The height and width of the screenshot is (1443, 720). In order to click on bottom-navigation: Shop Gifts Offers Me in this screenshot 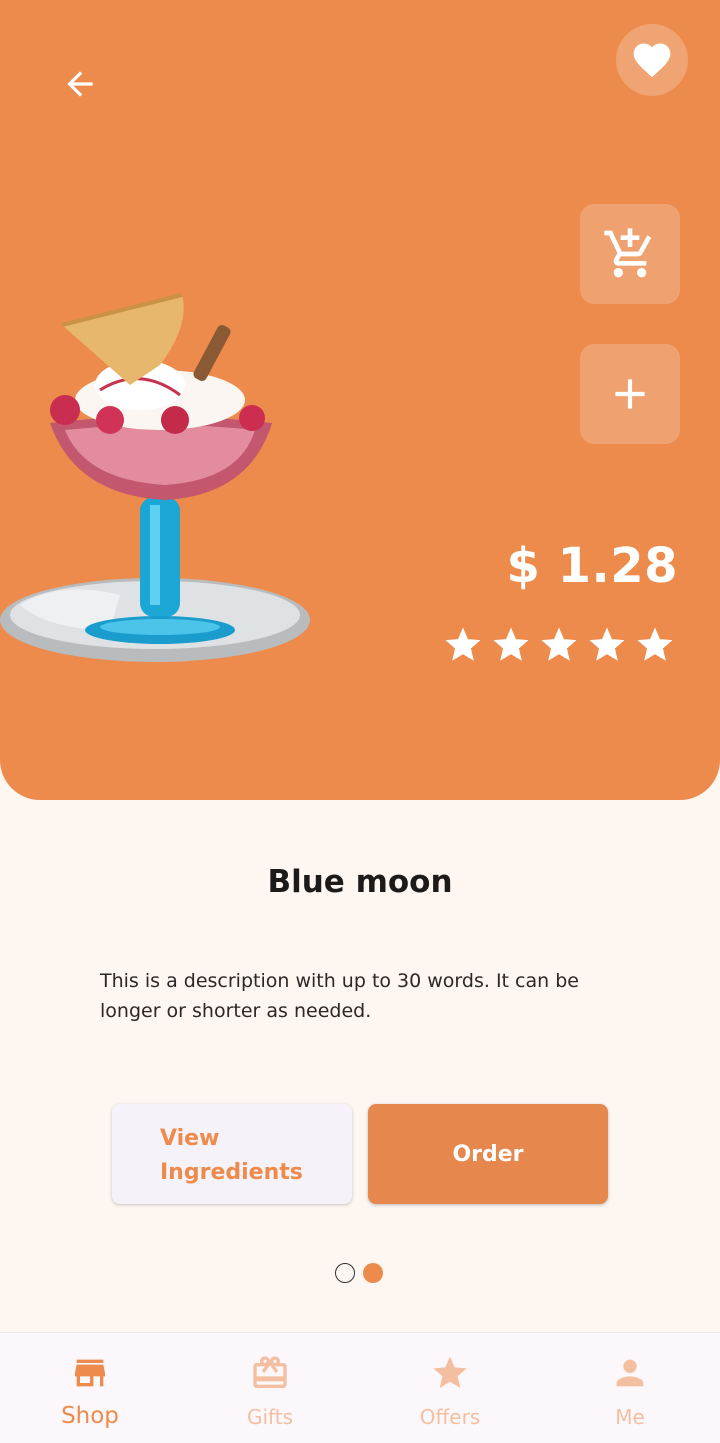, I will do `click(360, 1387)`.